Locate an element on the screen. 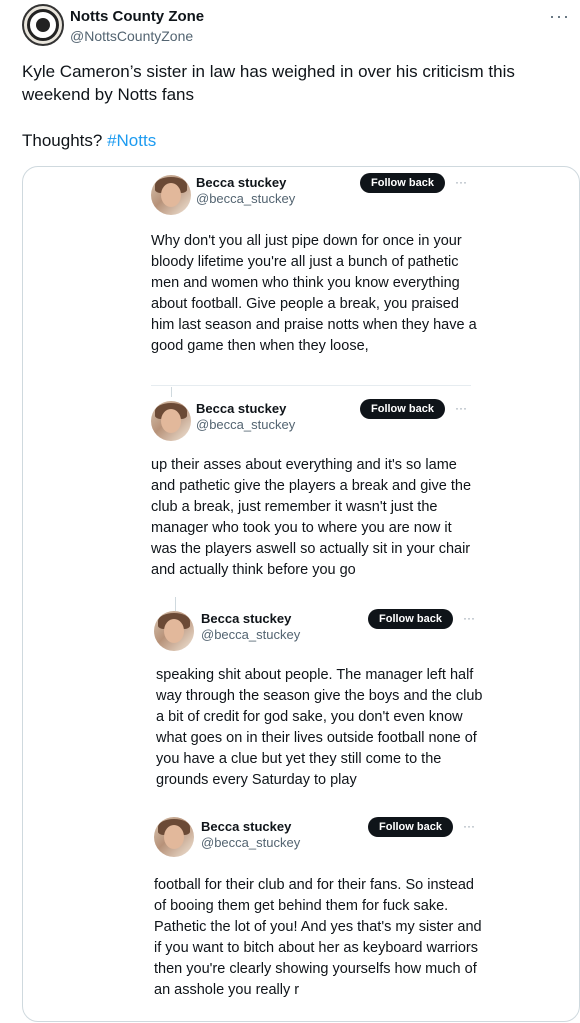 This screenshot has width=580, height=1023. author-avatar is located at coordinates (43, 25).